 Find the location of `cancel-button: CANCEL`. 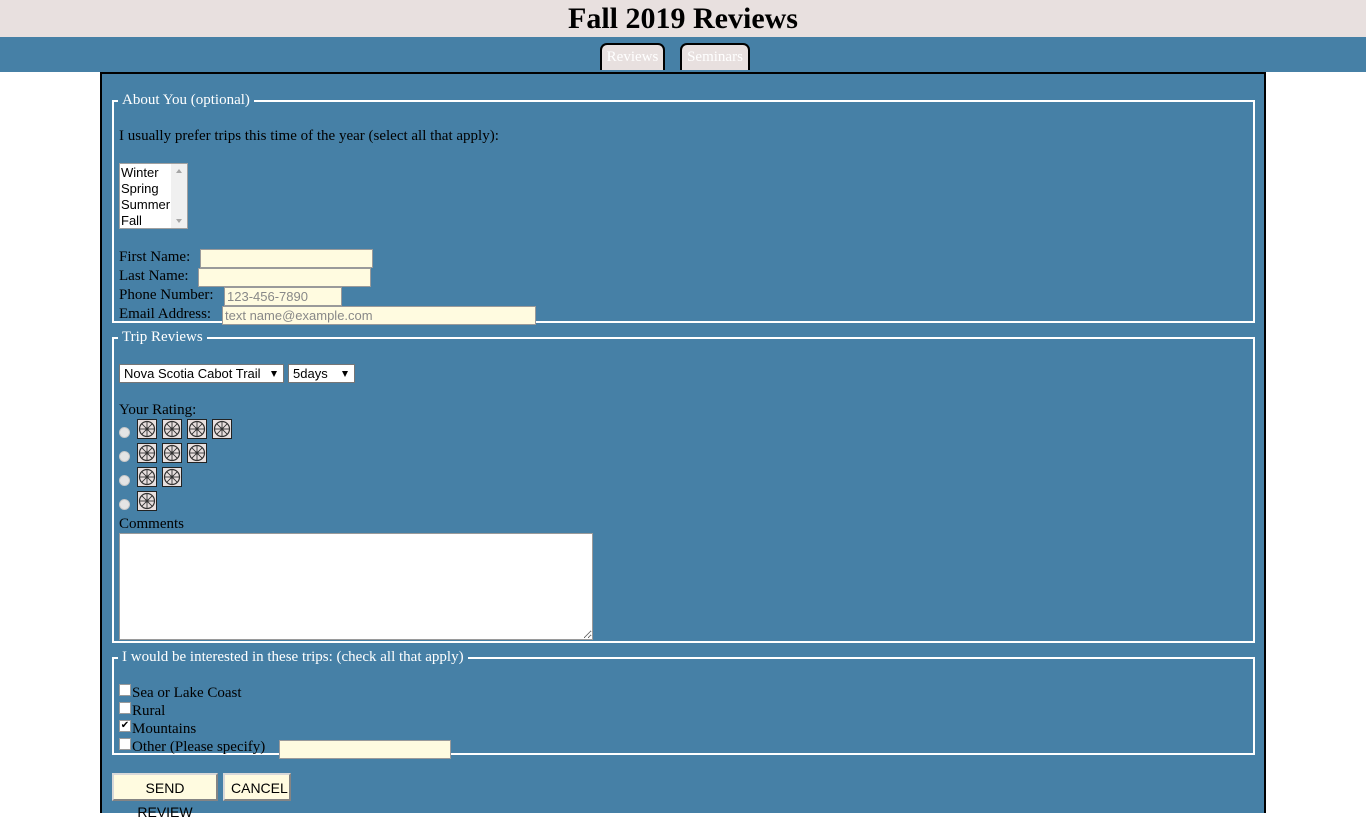

cancel-button: CANCEL is located at coordinates (257, 787).